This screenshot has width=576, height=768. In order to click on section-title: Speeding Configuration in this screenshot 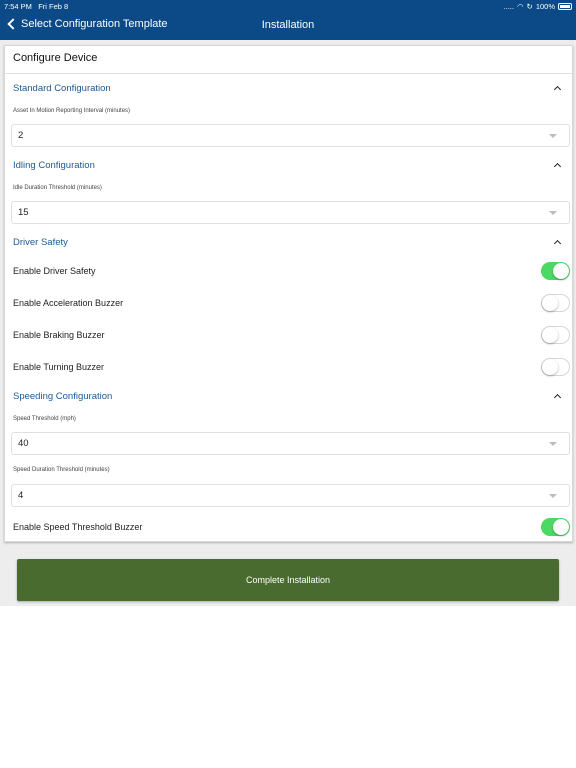, I will do `click(63, 396)`.